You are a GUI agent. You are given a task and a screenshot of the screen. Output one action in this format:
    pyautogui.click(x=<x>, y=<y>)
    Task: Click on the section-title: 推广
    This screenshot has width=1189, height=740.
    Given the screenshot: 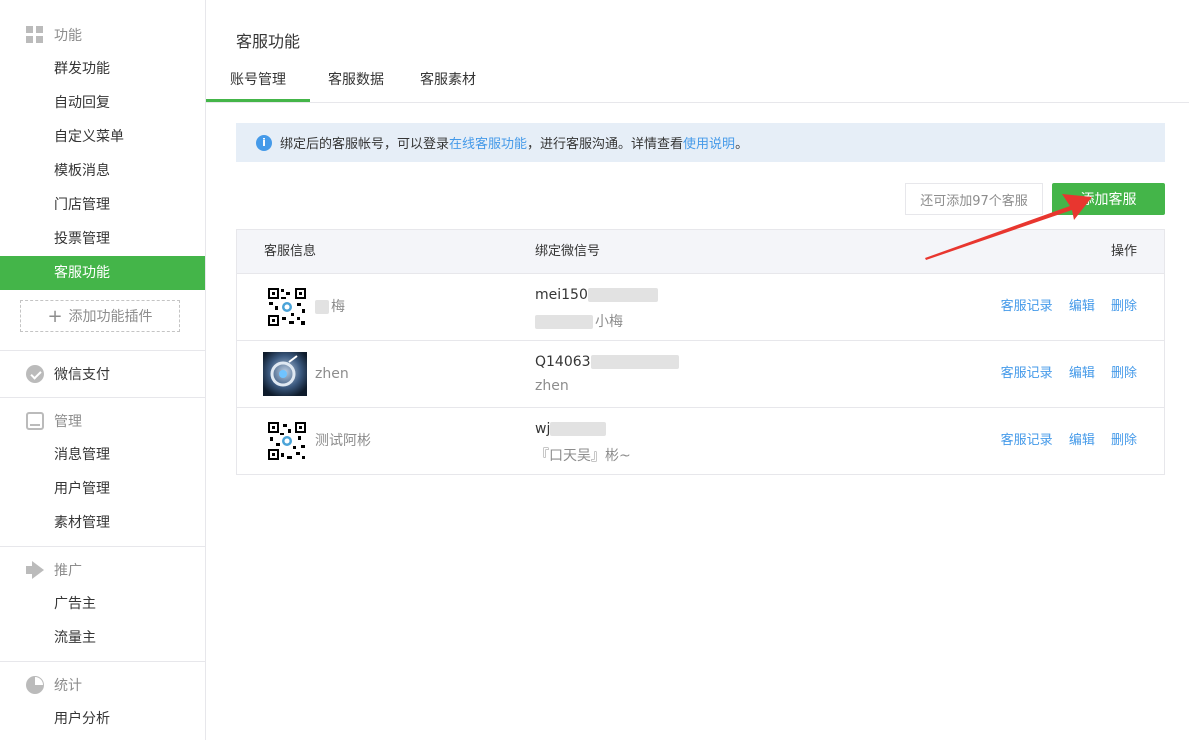 What is the action you would take?
    pyautogui.click(x=68, y=571)
    